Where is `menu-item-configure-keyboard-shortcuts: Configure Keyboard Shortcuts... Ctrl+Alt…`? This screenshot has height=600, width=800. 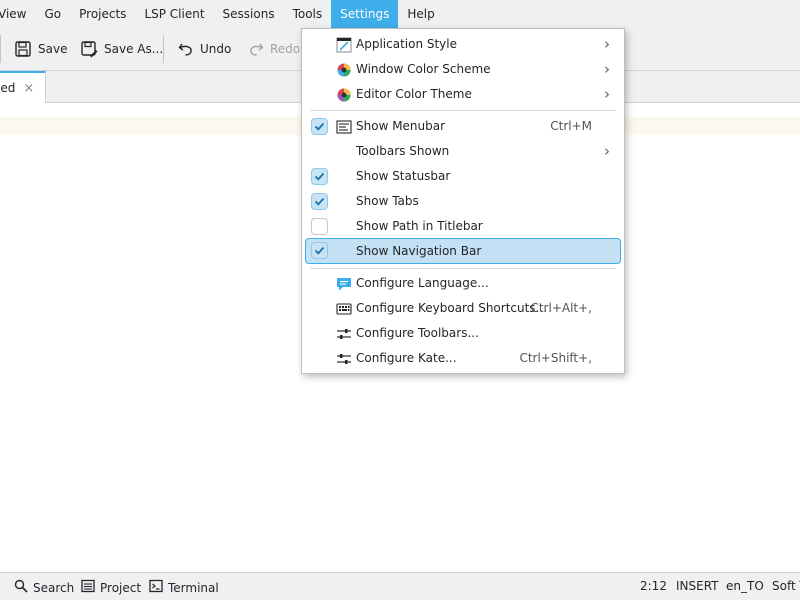
menu-item-configure-keyboard-shortcuts: Configure Keyboard Shortcuts... Ctrl+Alt… is located at coordinates (463, 308).